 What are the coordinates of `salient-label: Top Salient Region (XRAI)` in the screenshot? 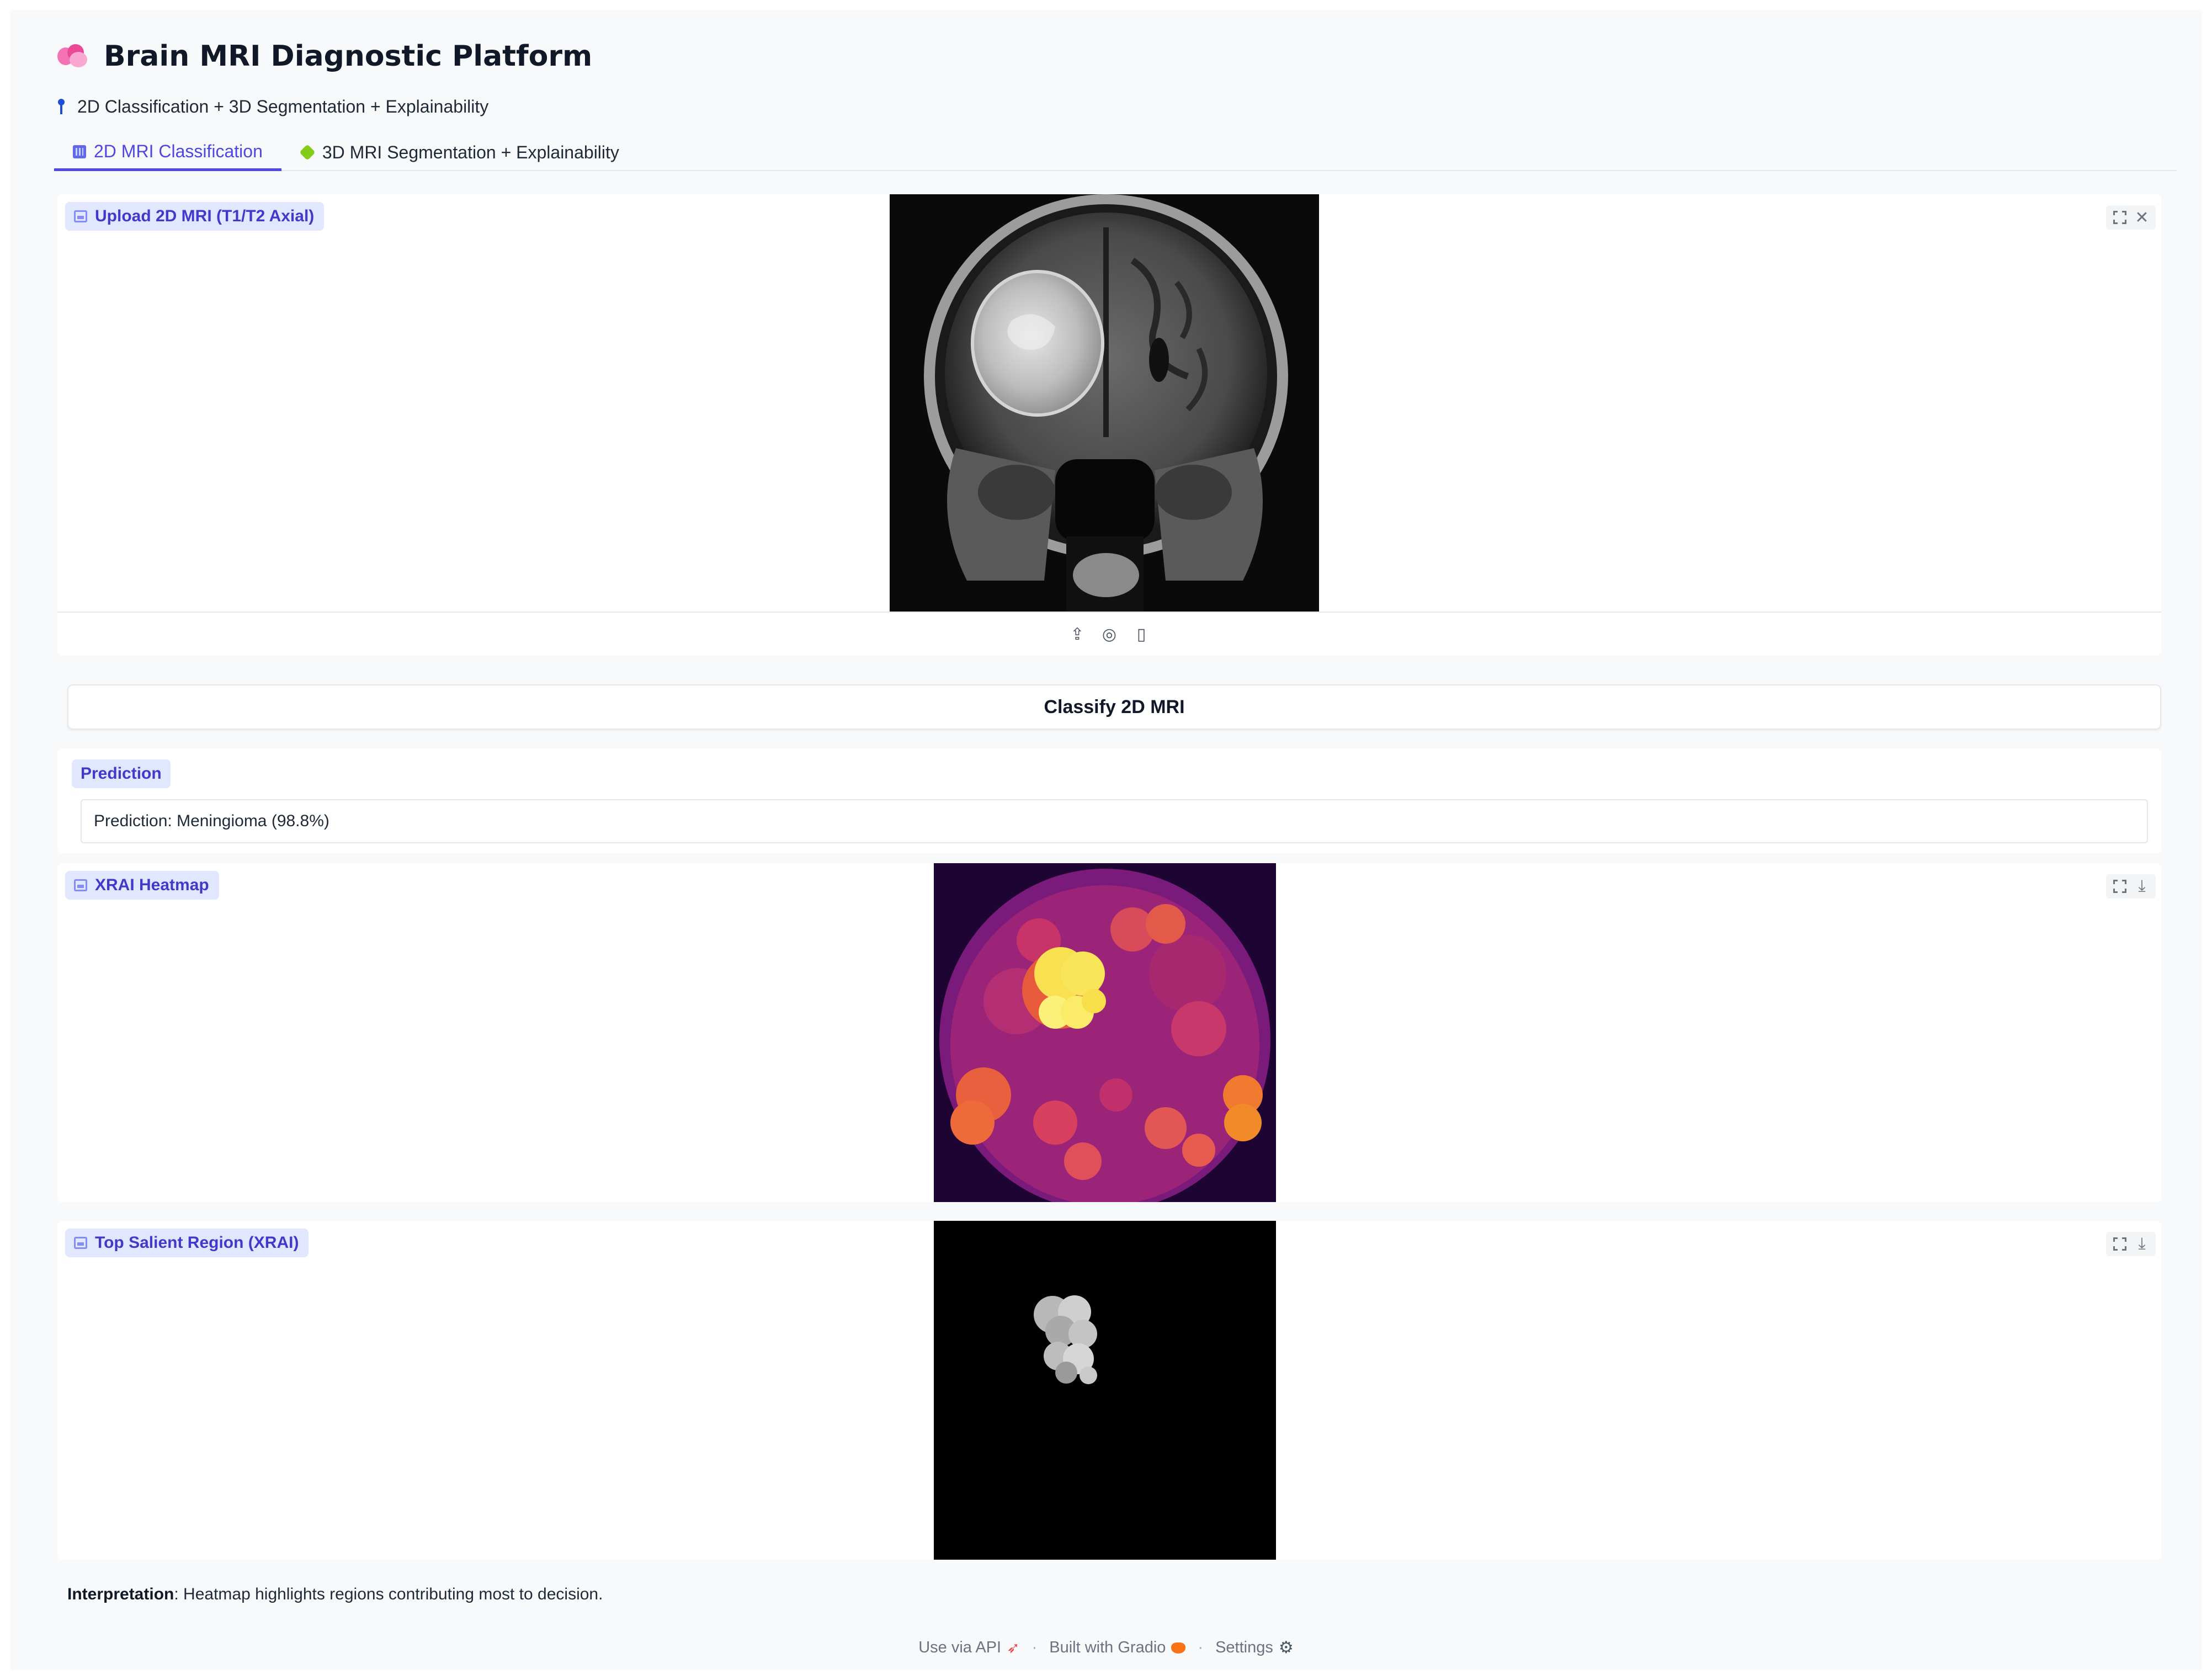 It's located at (187, 1243).